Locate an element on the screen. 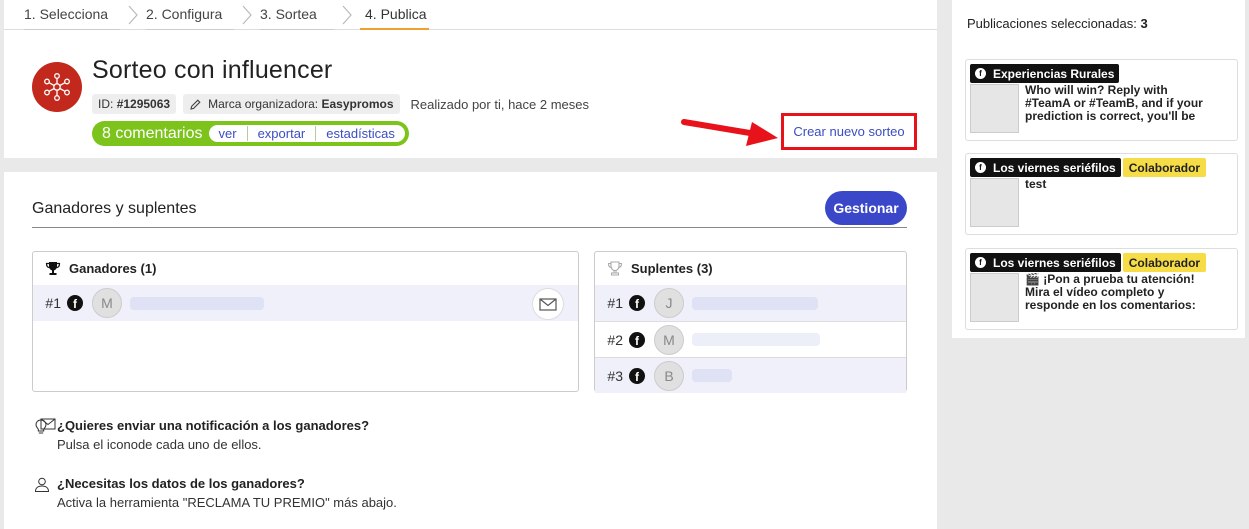  substitute-row: #3 f B is located at coordinates (750, 375).